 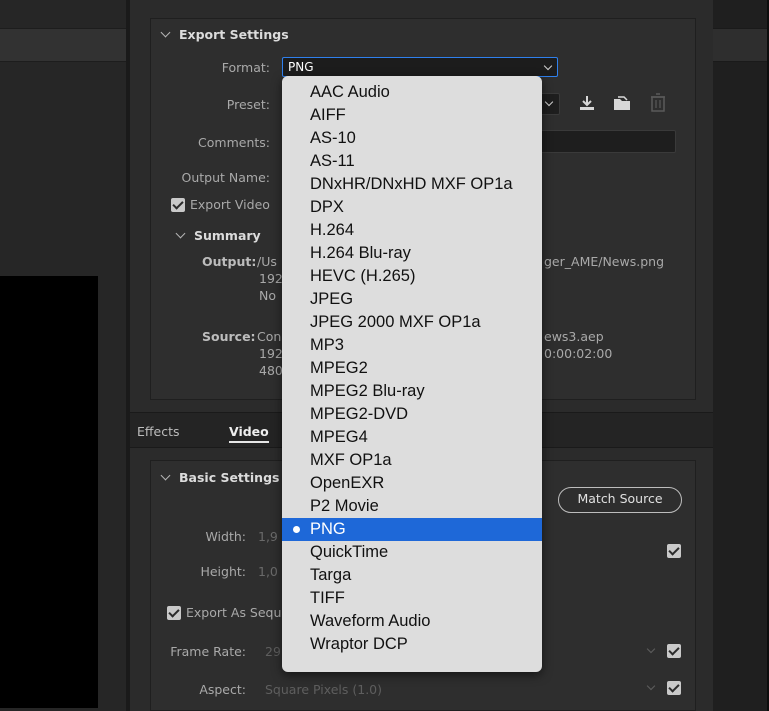 I want to click on format-option: AIFF, so click(x=412, y=115).